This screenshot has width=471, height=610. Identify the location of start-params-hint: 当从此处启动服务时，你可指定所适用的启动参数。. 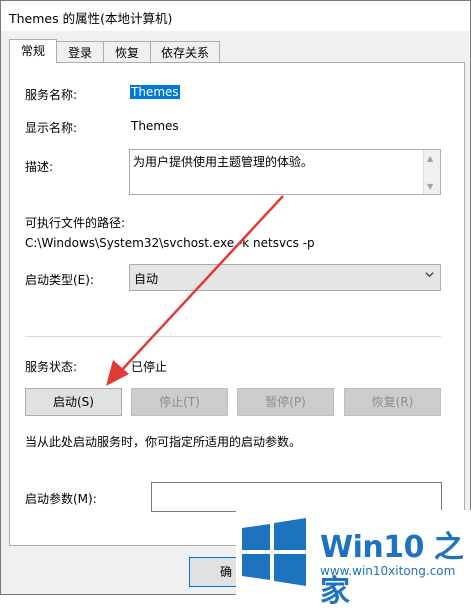
(163, 442).